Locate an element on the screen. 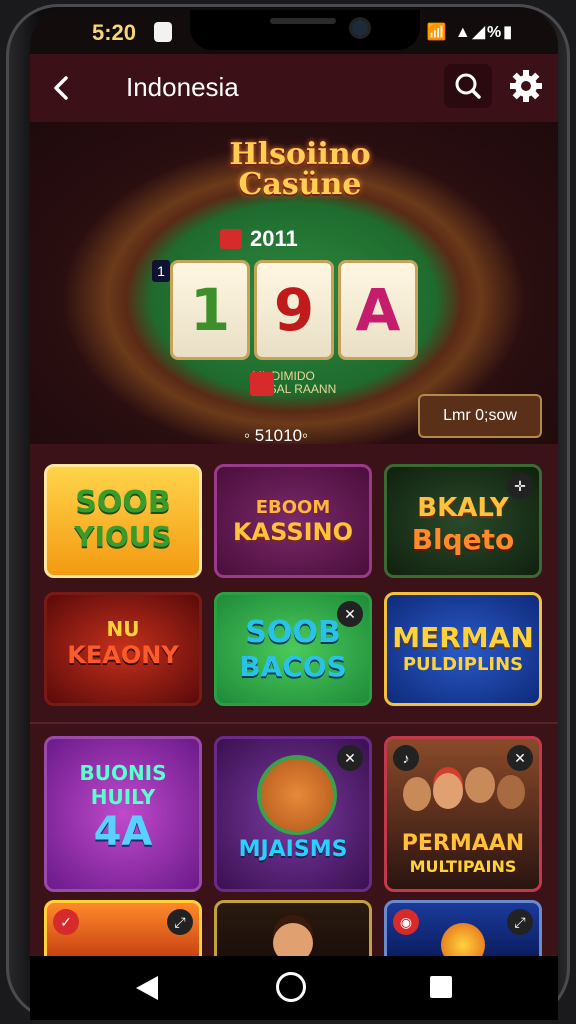 The width and height of the screenshot is (576, 1024). slot-reels: 1 9 A is located at coordinates (294, 310).